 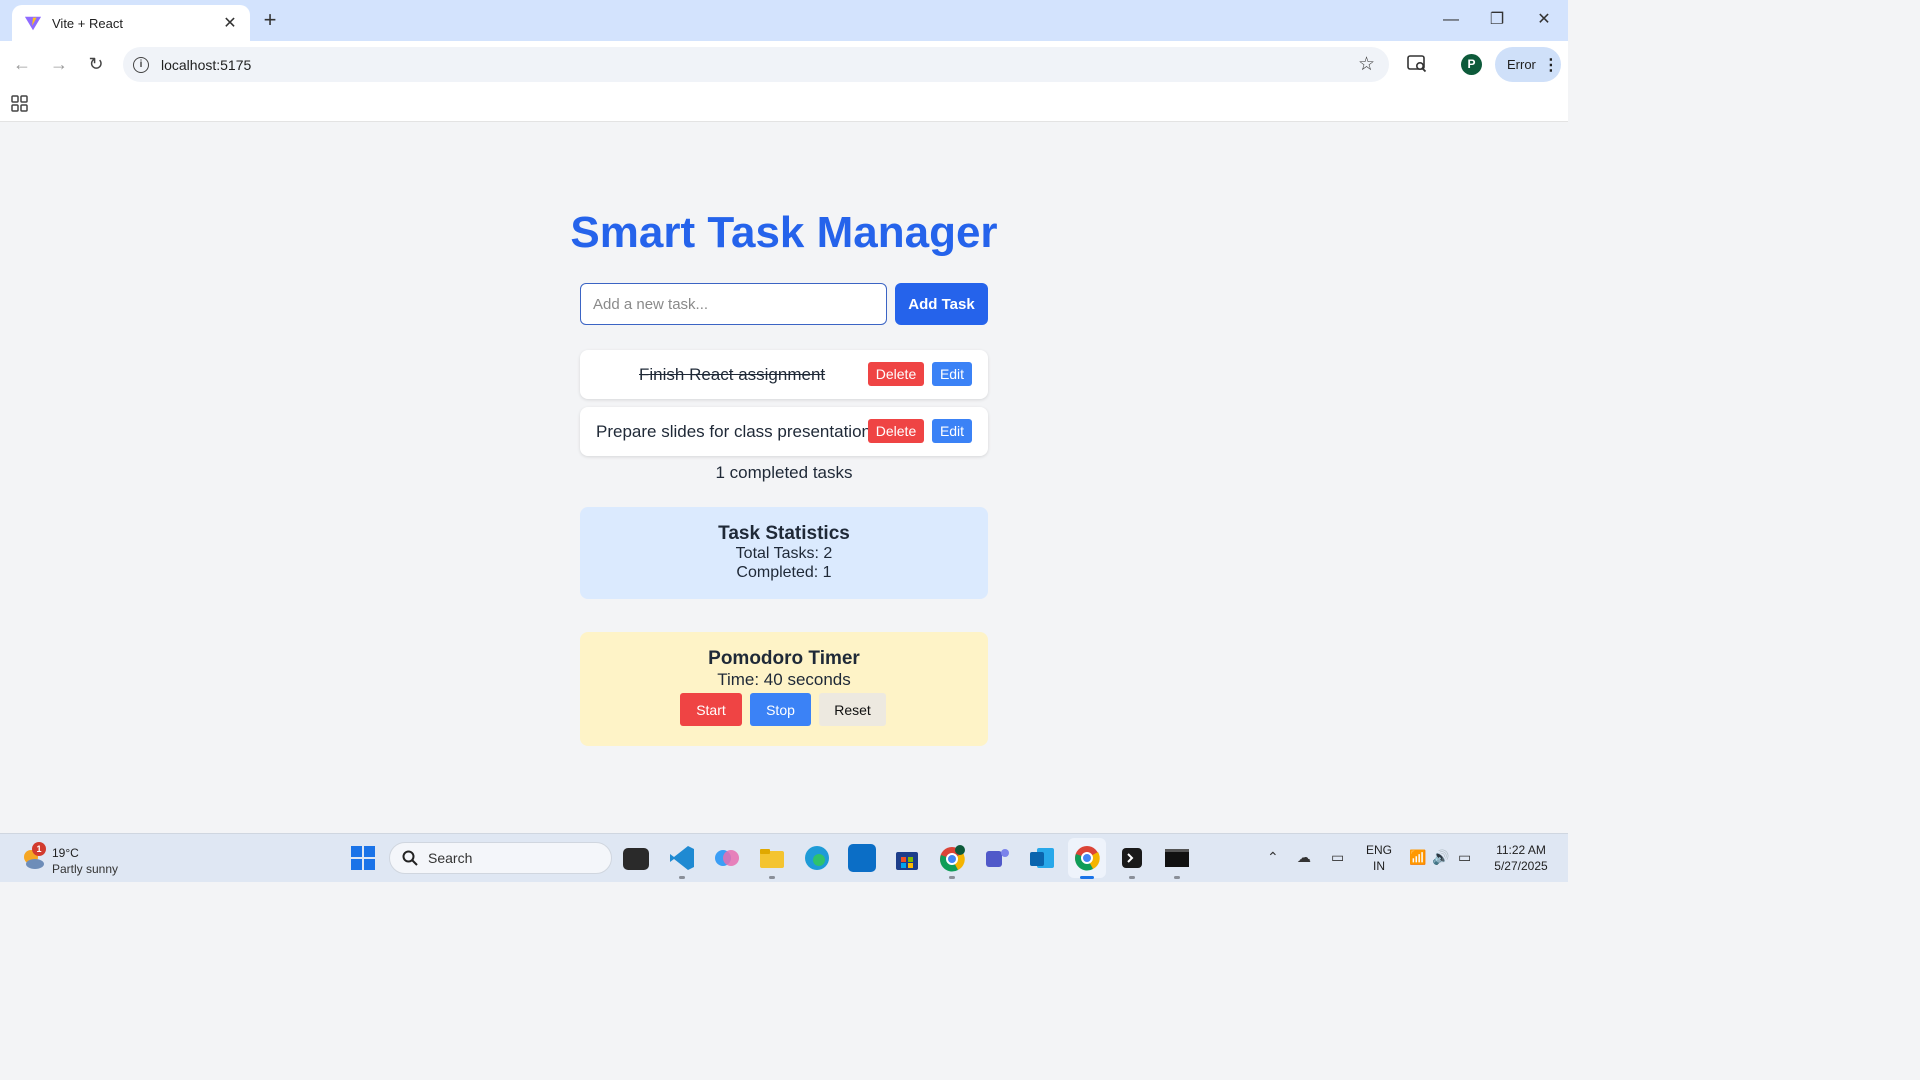 What do you see at coordinates (784, 533) in the screenshot?
I see `statistics-heading: Task Statistics` at bounding box center [784, 533].